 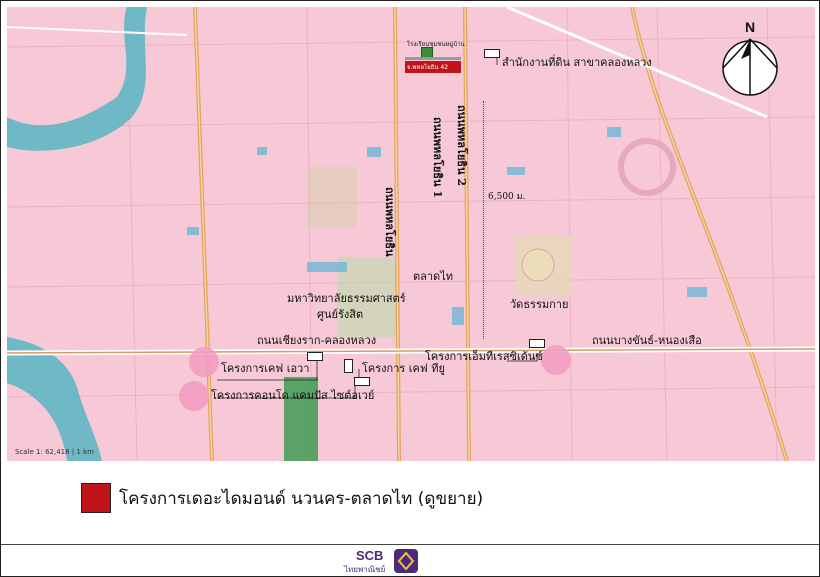 I want to click on legend: โครงการเดอะไดมอนด์ นวนคร-ตลาดไท (ดูขยาย), so click(x=282, y=498).